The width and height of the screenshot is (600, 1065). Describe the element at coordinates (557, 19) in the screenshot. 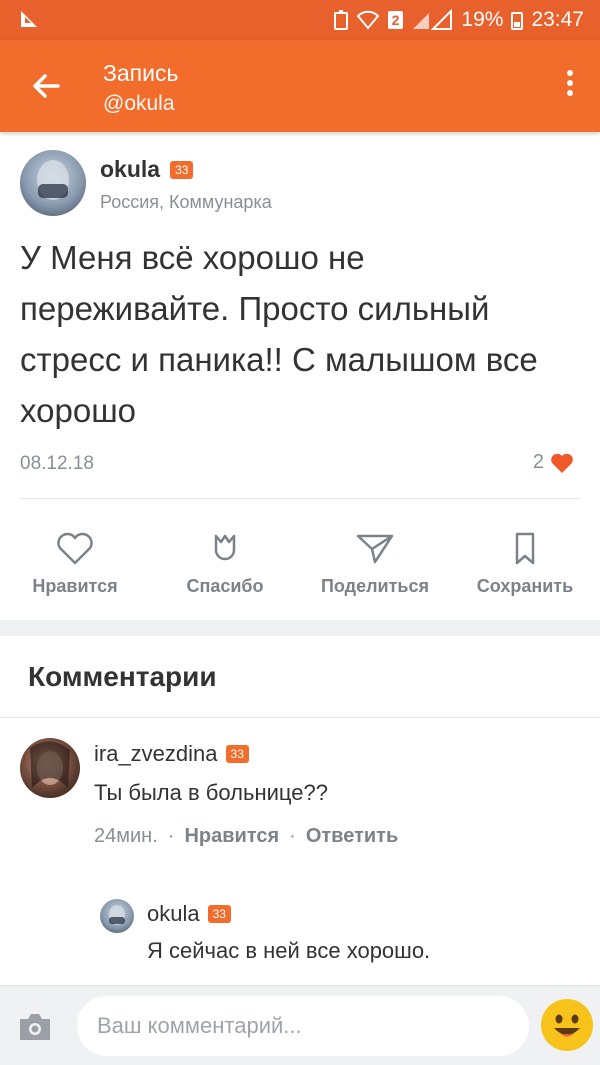

I see `clock: 23:47` at that location.